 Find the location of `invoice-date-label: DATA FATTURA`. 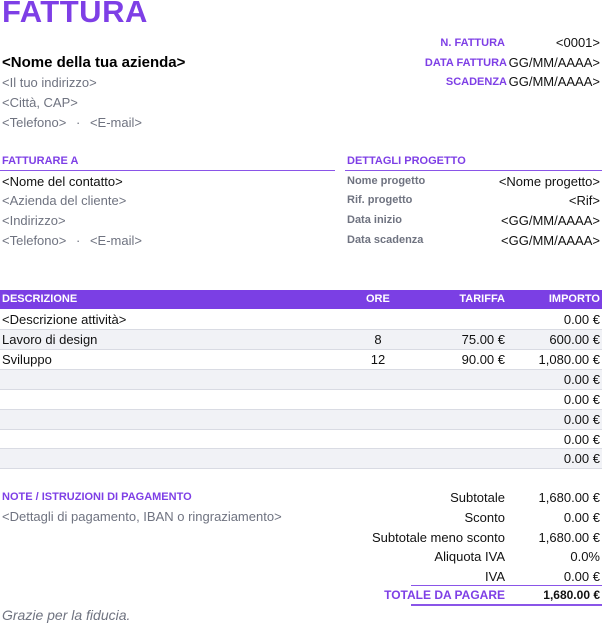

invoice-date-label: DATA FATTURA is located at coordinates (465, 63).